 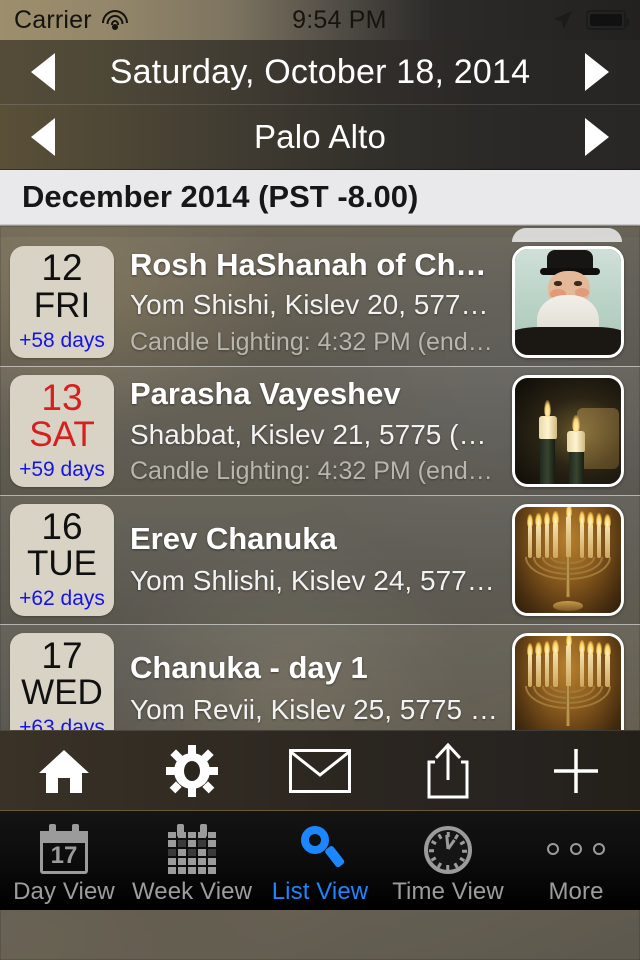 I want to click on magnifier-icon, so click(x=321, y=848).